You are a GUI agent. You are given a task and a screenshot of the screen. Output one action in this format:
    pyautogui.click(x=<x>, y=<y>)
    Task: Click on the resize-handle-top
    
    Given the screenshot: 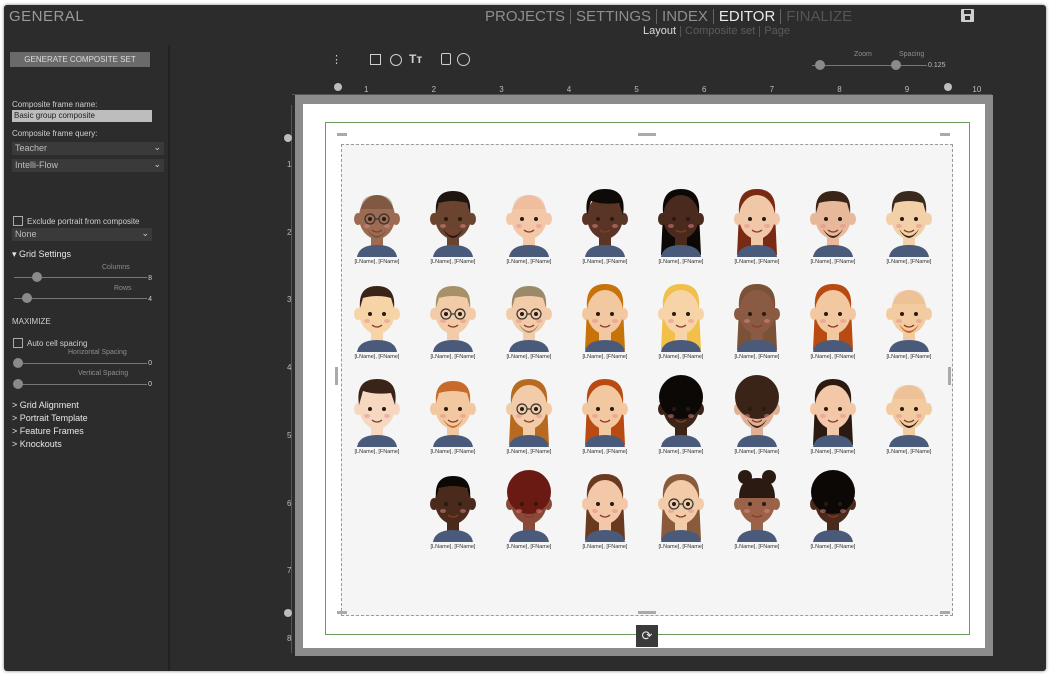 What is the action you would take?
    pyautogui.click(x=647, y=134)
    